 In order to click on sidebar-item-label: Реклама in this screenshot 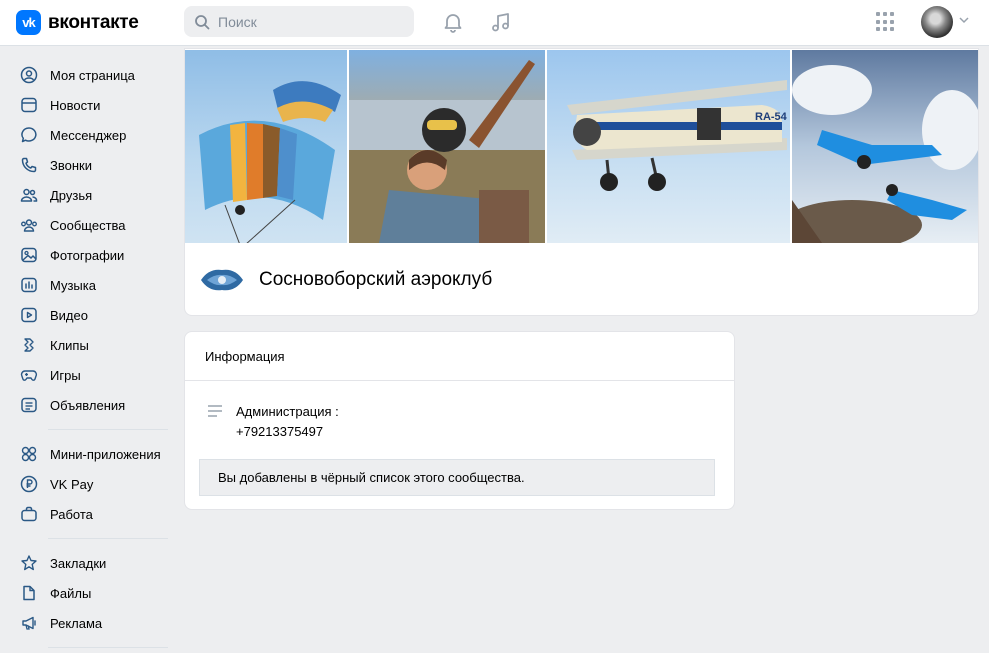, I will do `click(76, 623)`.